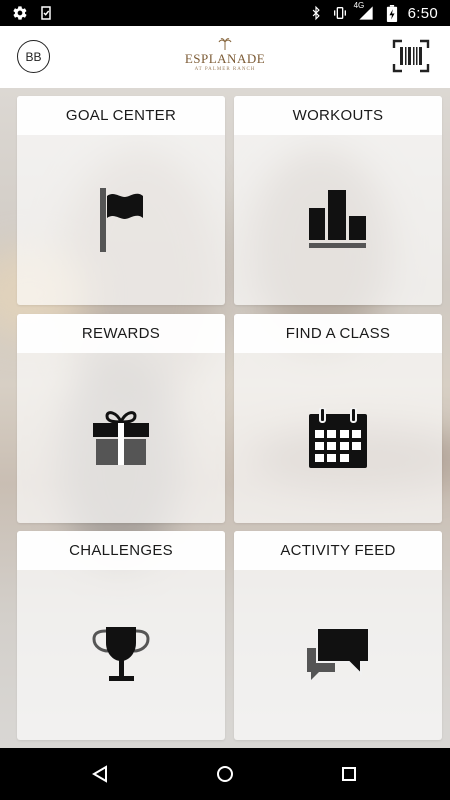 This screenshot has height=800, width=450. Describe the element at coordinates (225, 13) in the screenshot. I see `status-bar: 4G 6:50` at that location.